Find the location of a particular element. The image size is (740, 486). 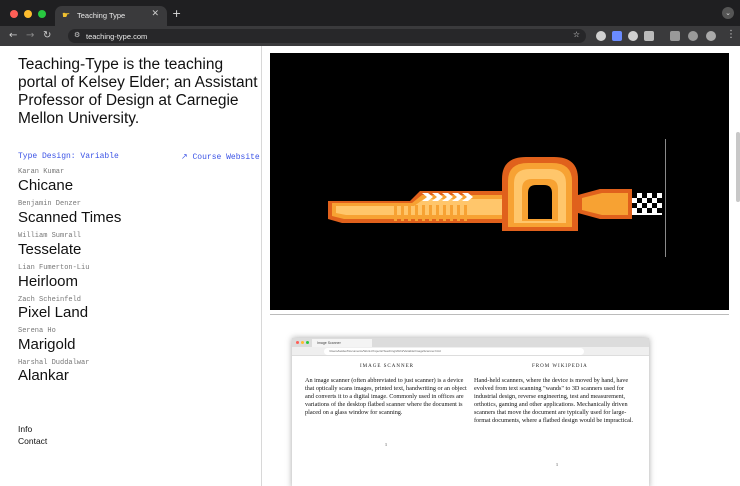

browser-tab: ☛ Teaching Type ✕ is located at coordinates (111, 16).